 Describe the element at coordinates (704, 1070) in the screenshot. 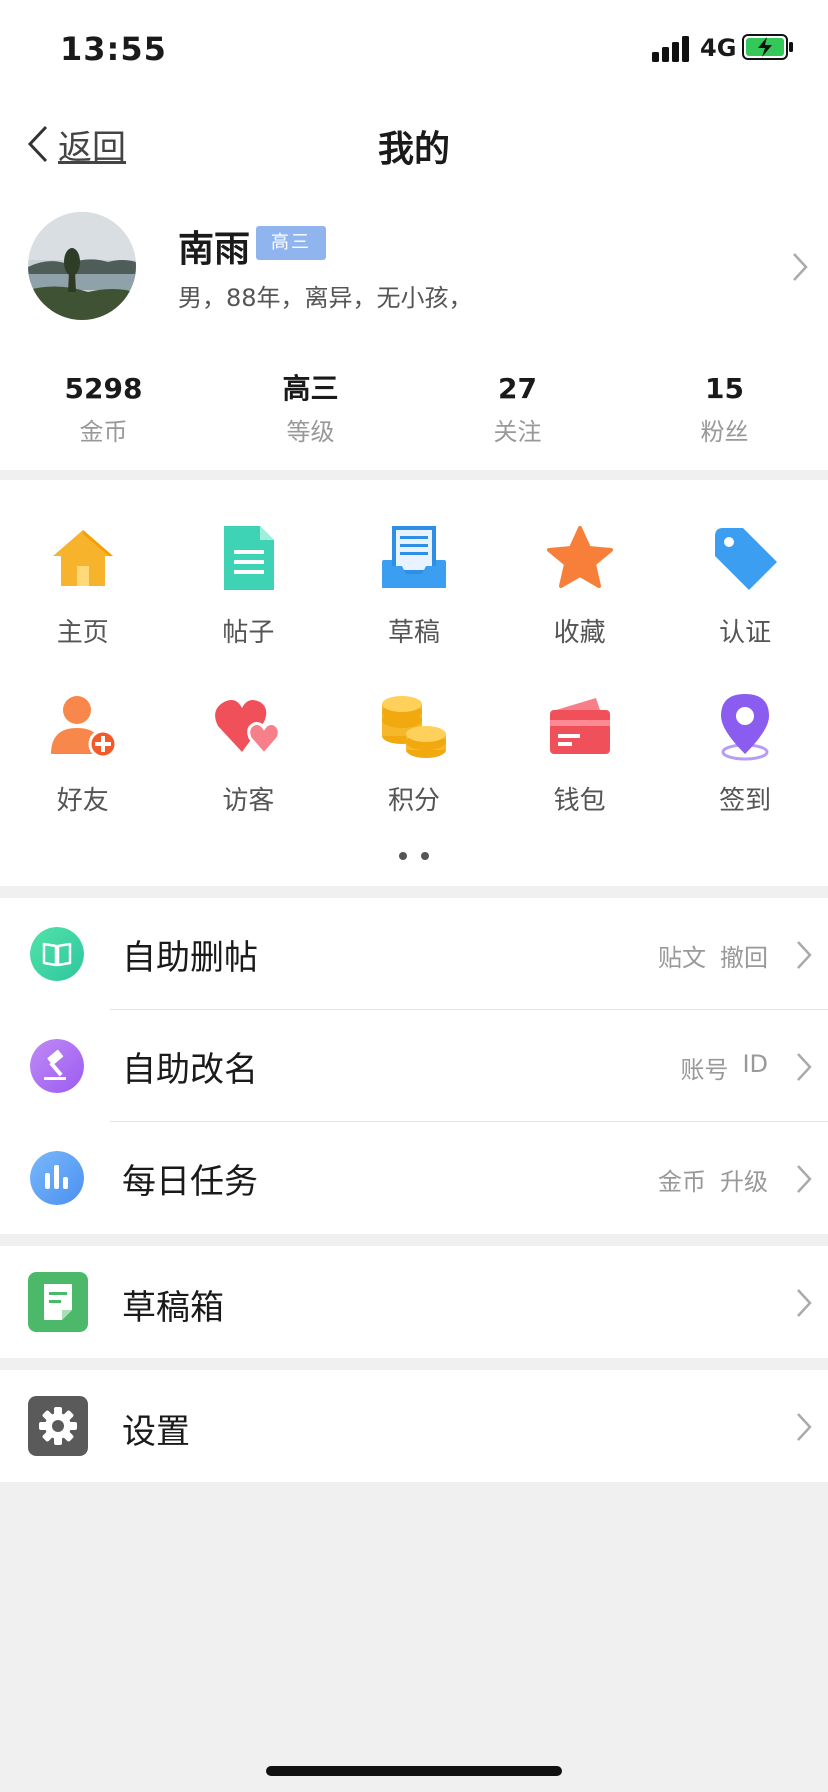

I see `tag: 账号` at that location.